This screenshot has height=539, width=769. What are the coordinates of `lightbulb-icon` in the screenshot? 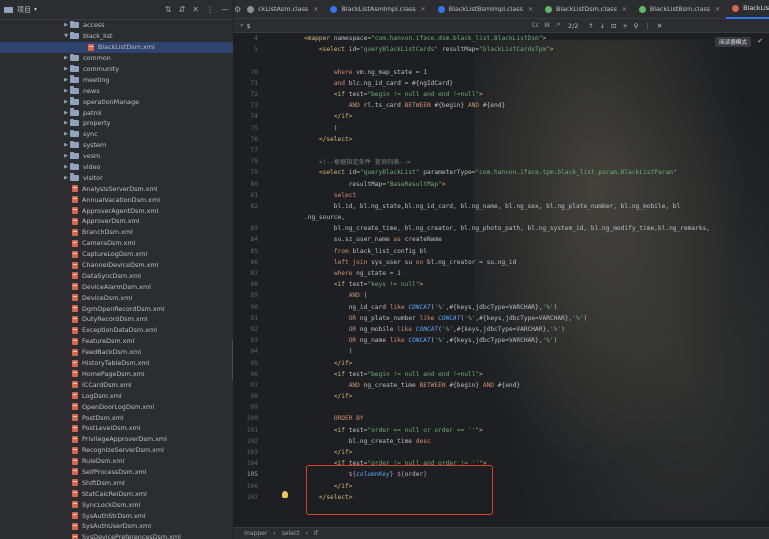 It's located at (285, 494).